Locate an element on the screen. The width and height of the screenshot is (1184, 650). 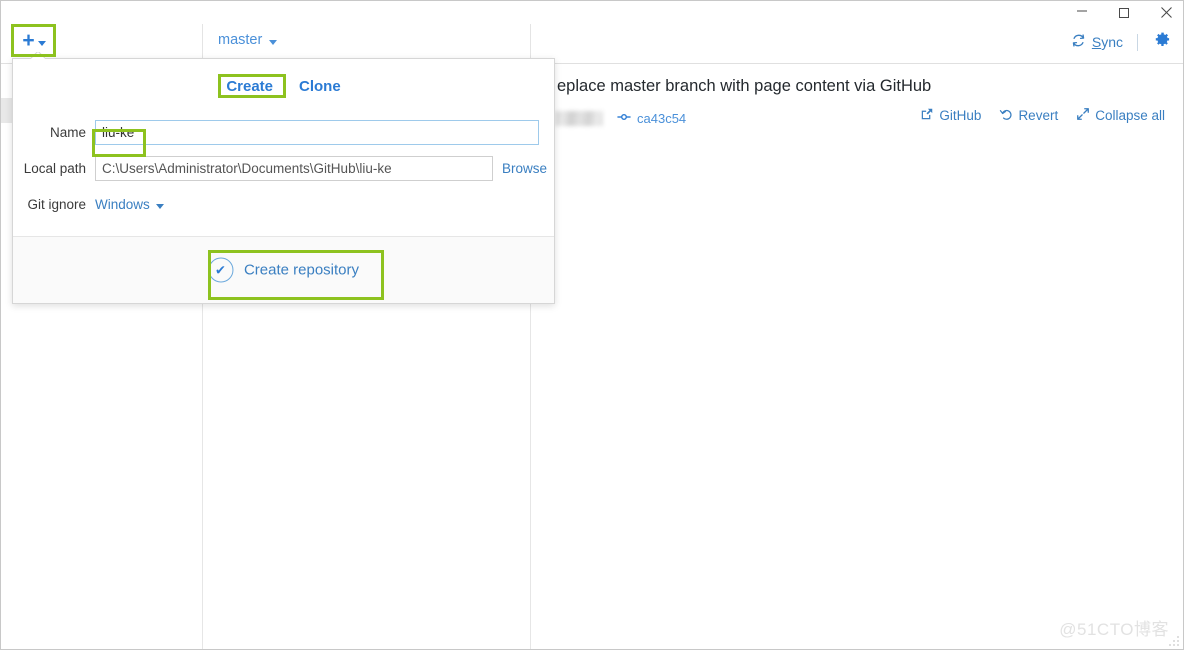
form-row-name: Name is located at coordinates (283, 132).